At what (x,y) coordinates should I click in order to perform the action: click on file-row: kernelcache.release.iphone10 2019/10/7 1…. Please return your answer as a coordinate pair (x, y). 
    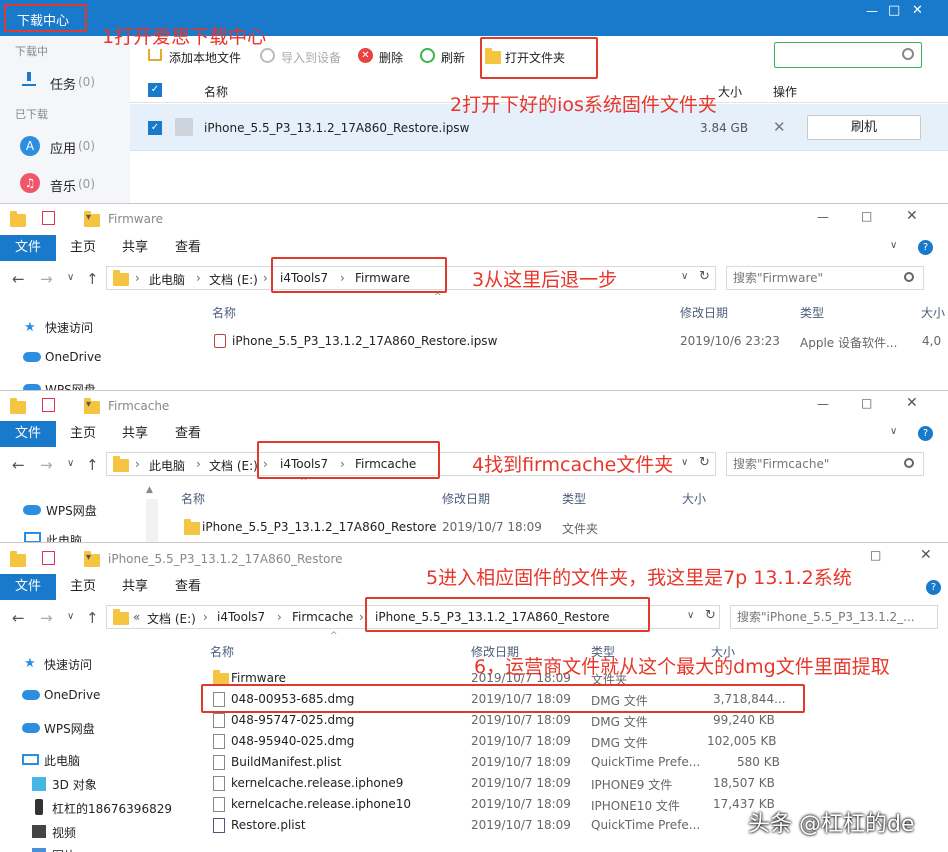
    Looking at the image, I should click on (505, 804).